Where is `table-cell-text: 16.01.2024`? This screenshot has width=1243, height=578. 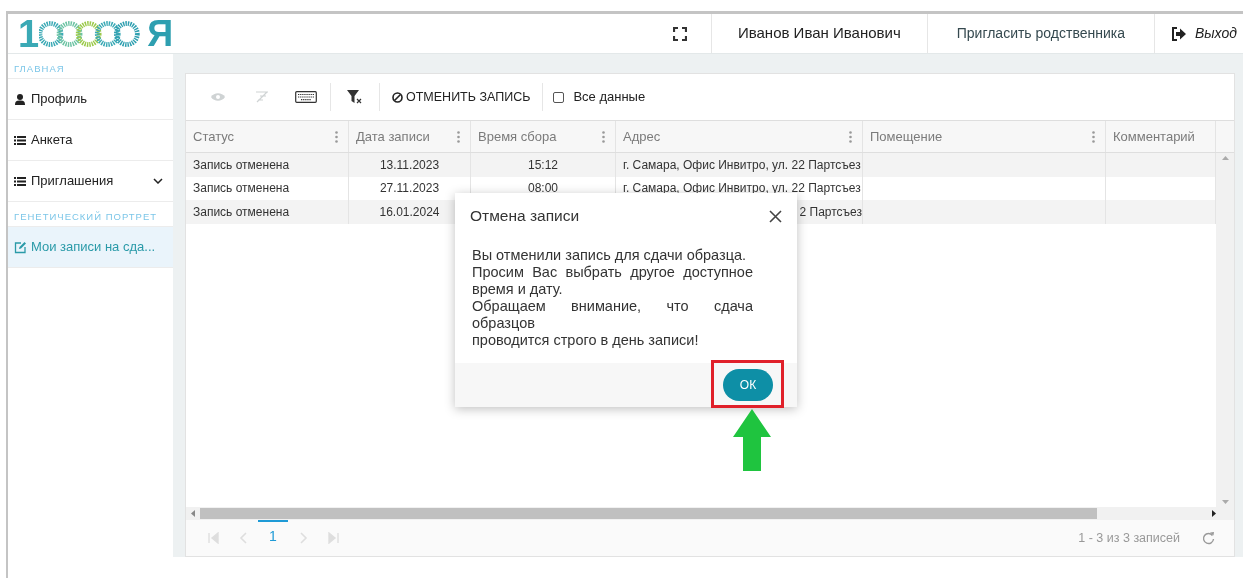 table-cell-text: 16.01.2024 is located at coordinates (409, 212).